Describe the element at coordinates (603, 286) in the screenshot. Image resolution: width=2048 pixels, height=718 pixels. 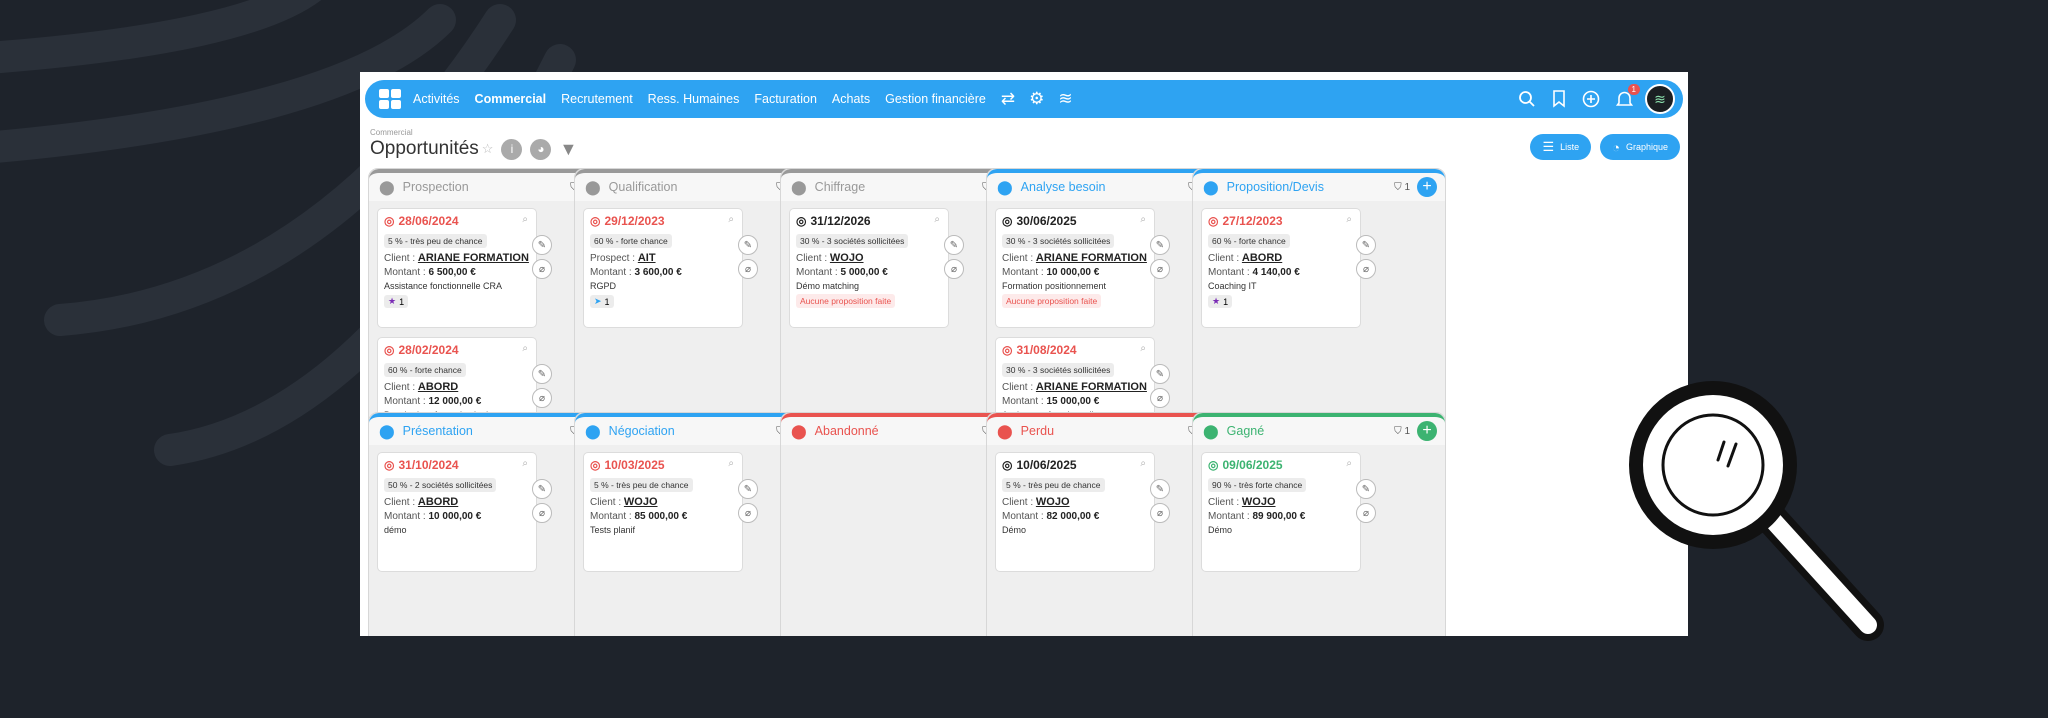
I see `card-description: RGPD` at that location.